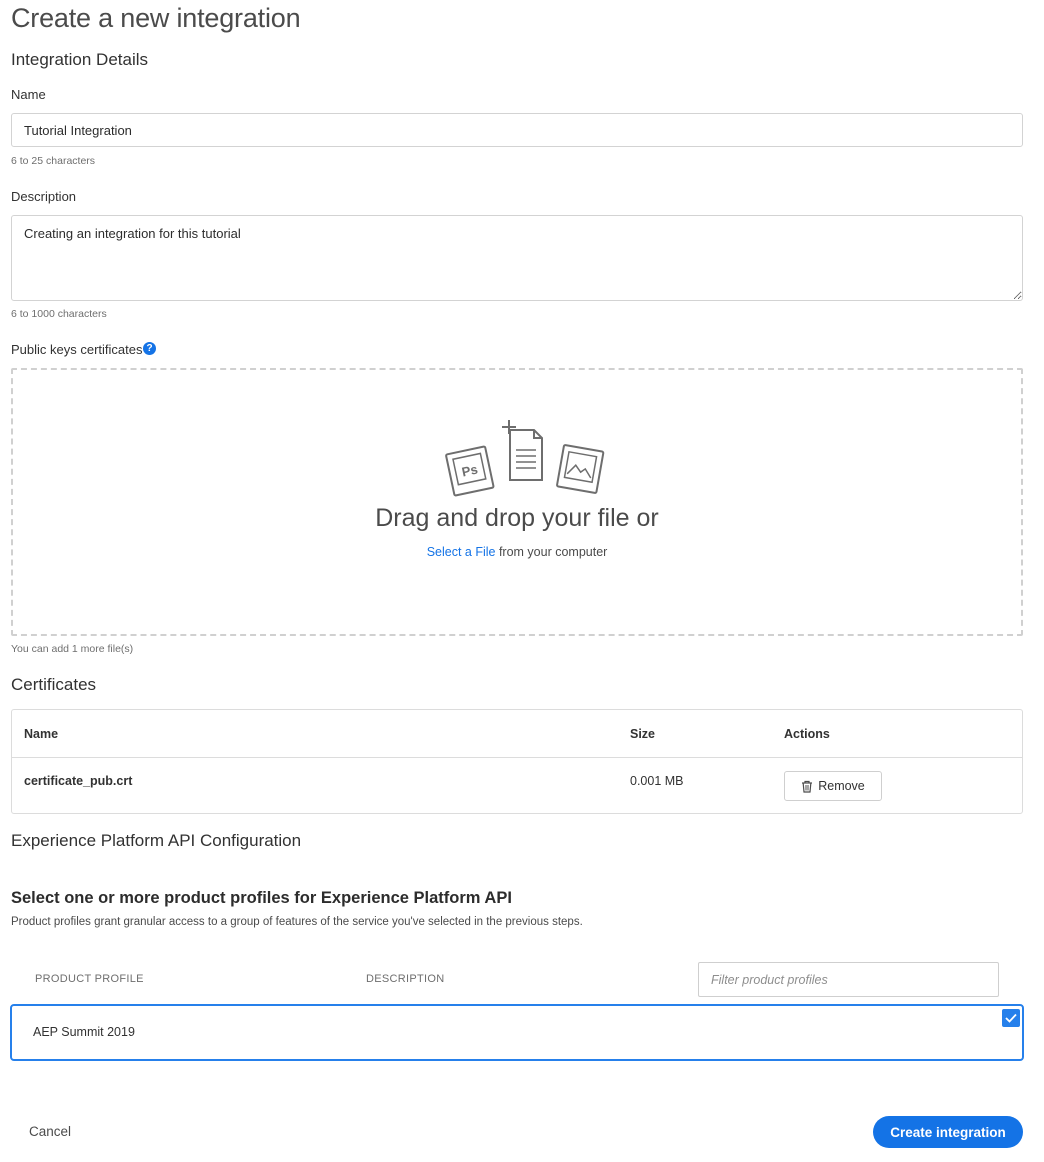 Image resolution: width=1044 pixels, height=1162 pixels. Describe the element at coordinates (517, 734) in the screenshot. I see `table-header: Name Size Actions` at that location.